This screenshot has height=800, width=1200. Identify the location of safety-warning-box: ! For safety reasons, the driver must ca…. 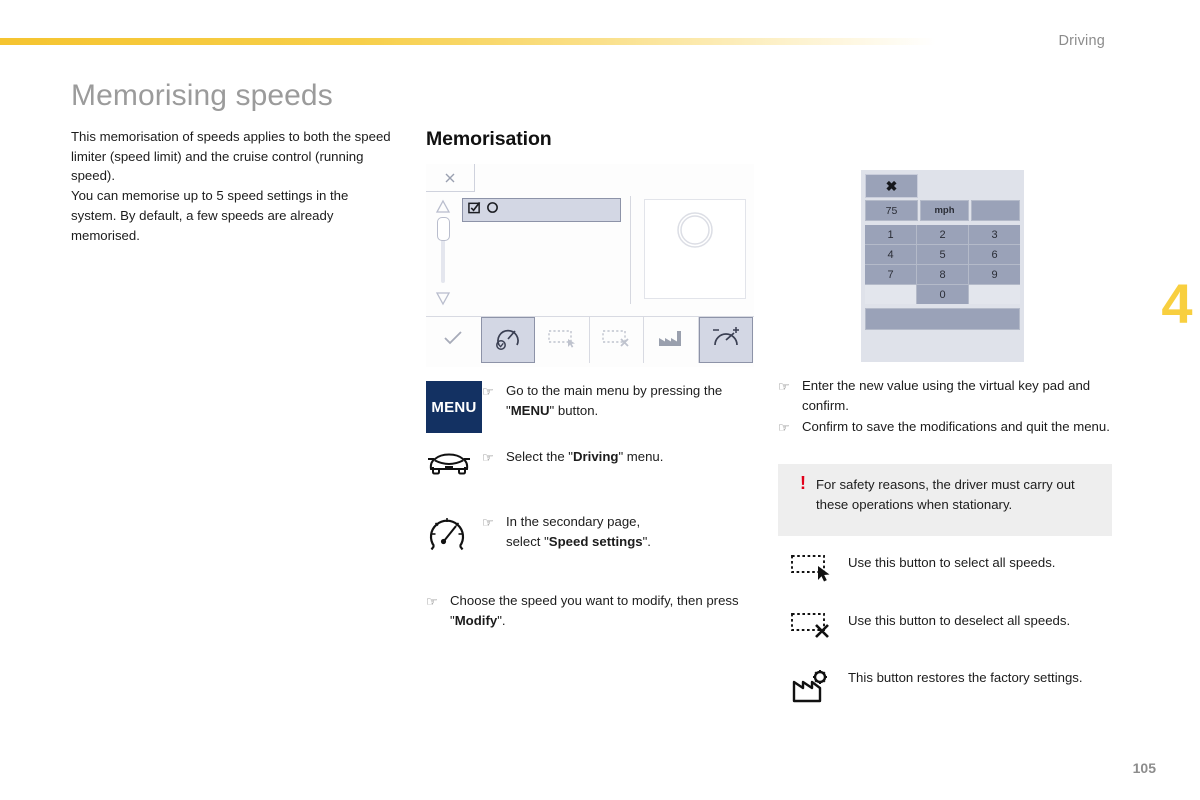
(945, 500).